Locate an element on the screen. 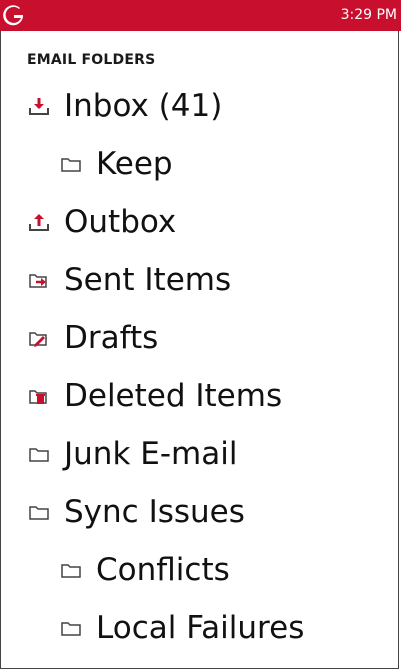 Image resolution: width=401 pixels, height=671 pixels. folder-label: Conflicts is located at coordinates (163, 570).